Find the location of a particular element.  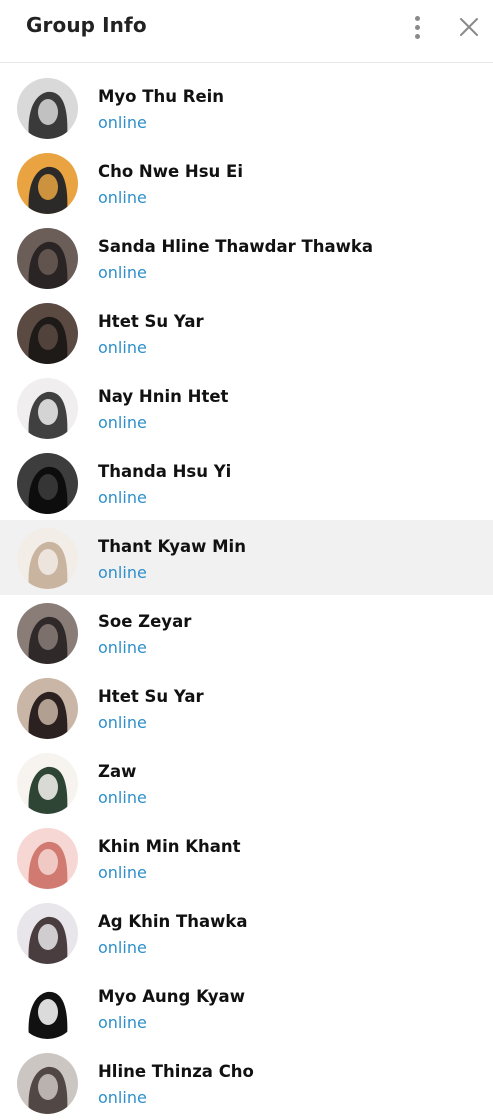

member-name: Ag Khin Thawka is located at coordinates (173, 921).